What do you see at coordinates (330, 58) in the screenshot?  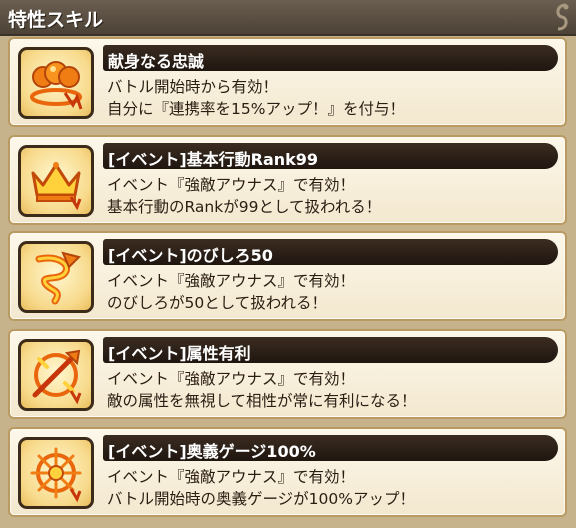 I see `skill-name-bar: 献身なる忠誠` at bounding box center [330, 58].